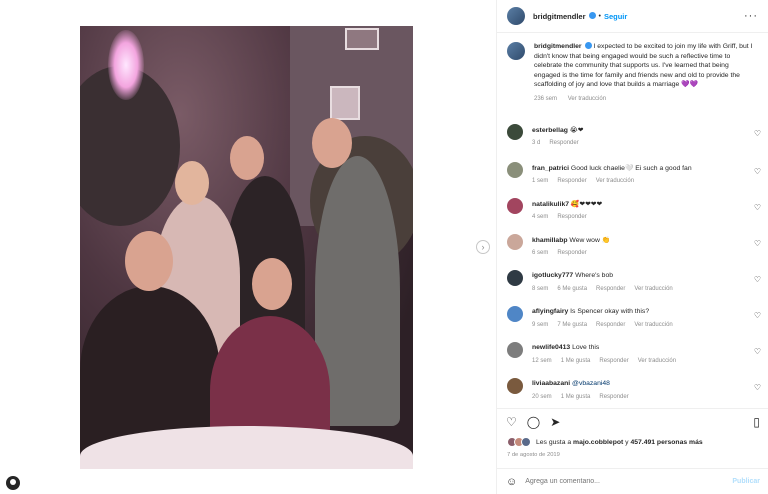 The image size is (768, 494). Describe the element at coordinates (533, 422) in the screenshot. I see `comment-icon: ◯` at that location.